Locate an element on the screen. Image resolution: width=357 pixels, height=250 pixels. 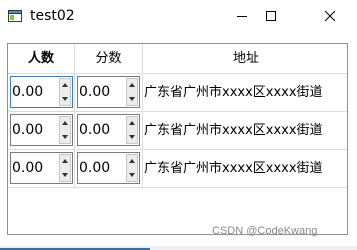
minimize-icon is located at coordinates (242, 16).